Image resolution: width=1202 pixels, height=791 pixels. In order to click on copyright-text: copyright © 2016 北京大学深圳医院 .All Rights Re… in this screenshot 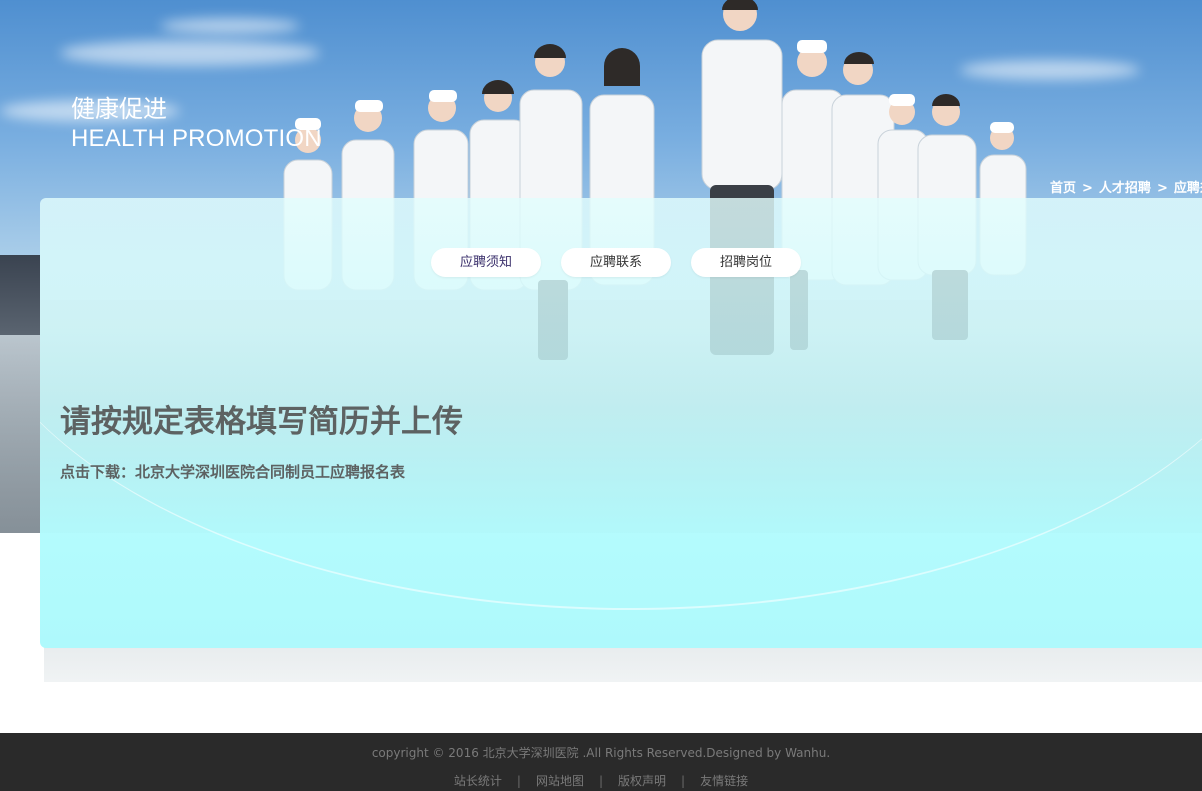, I will do `click(601, 753)`.